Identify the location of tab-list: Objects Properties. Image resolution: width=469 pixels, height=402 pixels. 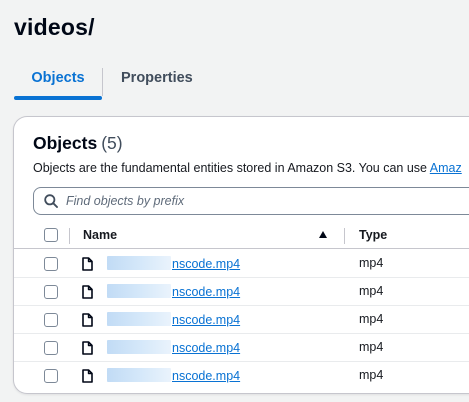
(103, 82).